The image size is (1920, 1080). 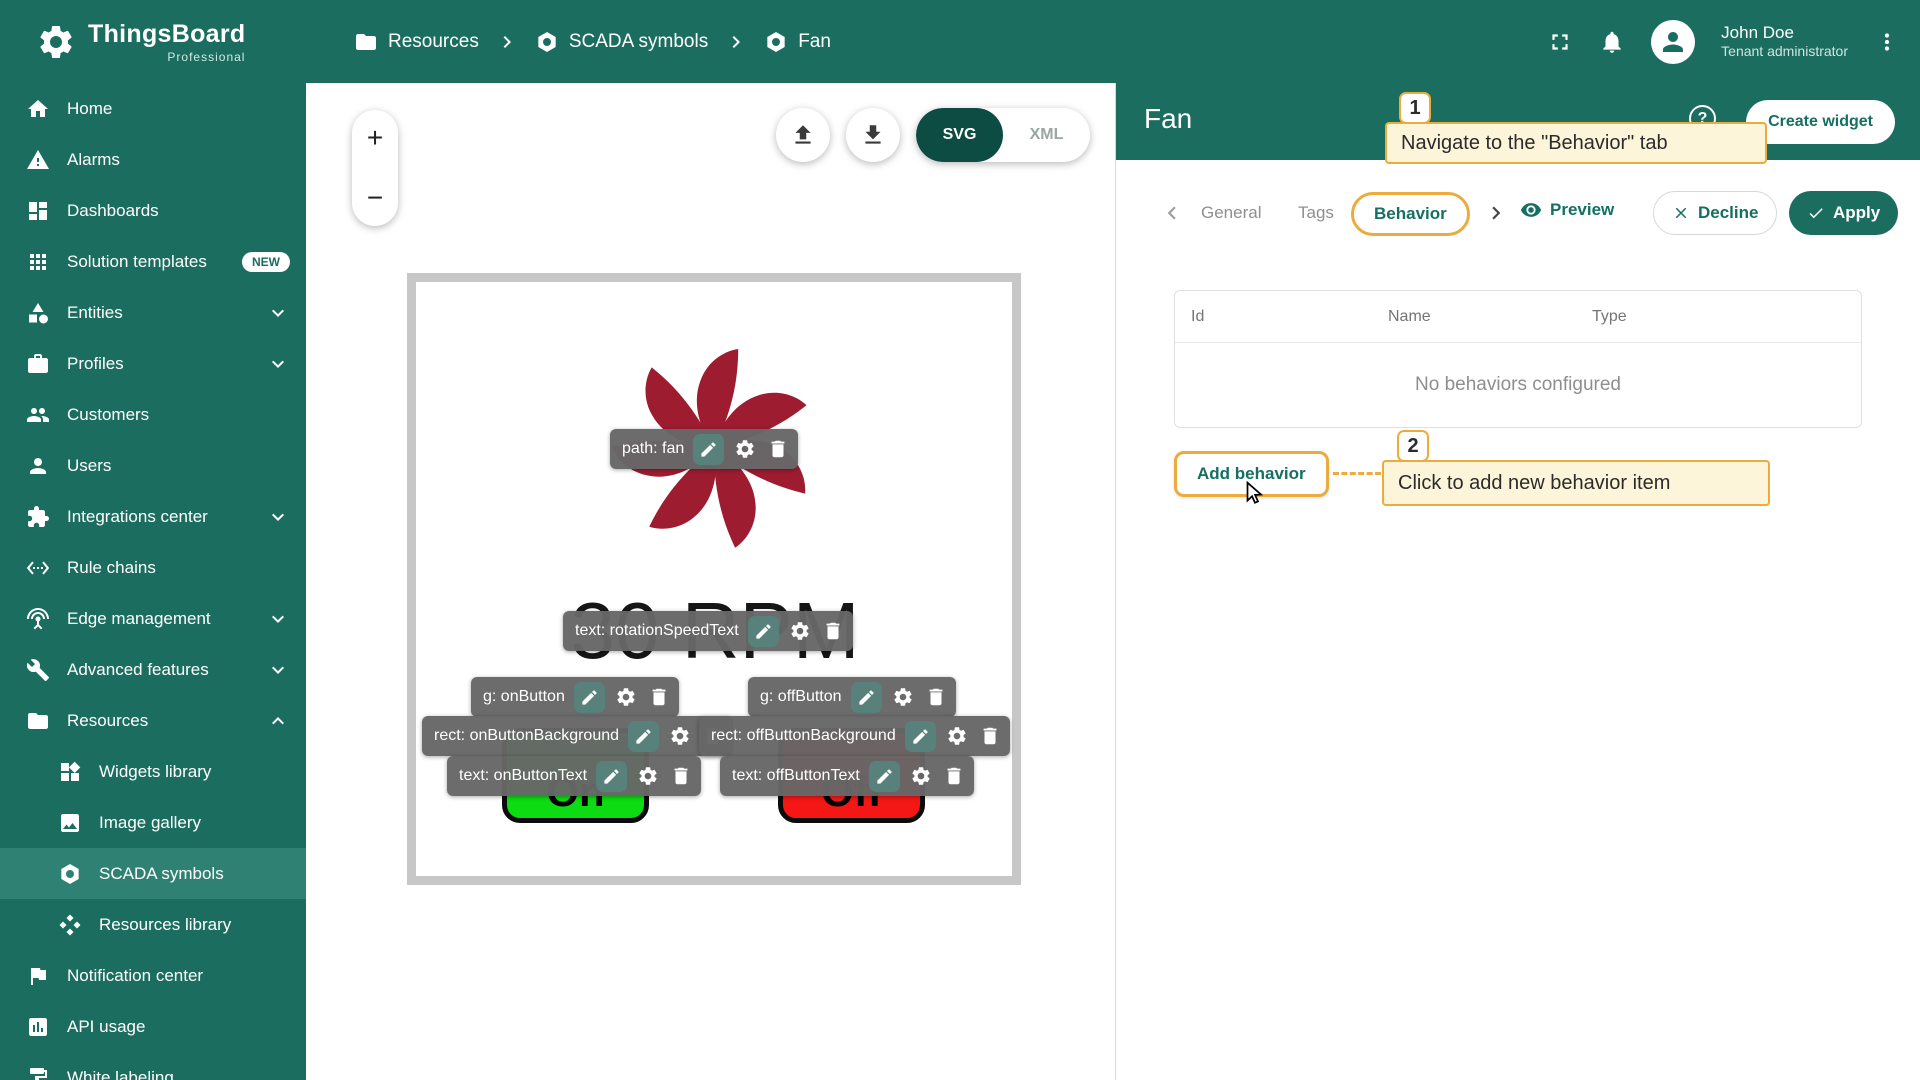 What do you see at coordinates (959, 135) in the screenshot?
I see `svg-toggle-option: SVG` at bounding box center [959, 135].